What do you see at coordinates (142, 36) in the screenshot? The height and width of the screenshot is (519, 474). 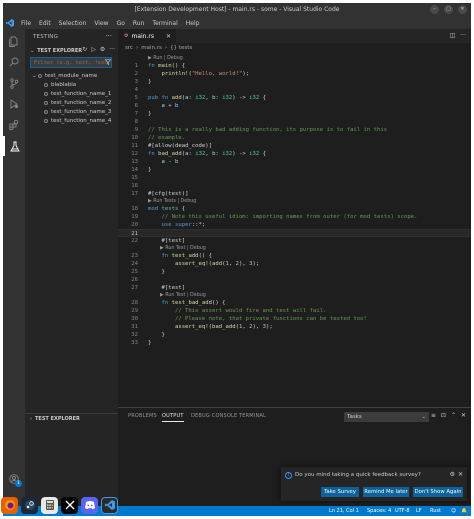 I see `tab-label: main.rs` at bounding box center [142, 36].